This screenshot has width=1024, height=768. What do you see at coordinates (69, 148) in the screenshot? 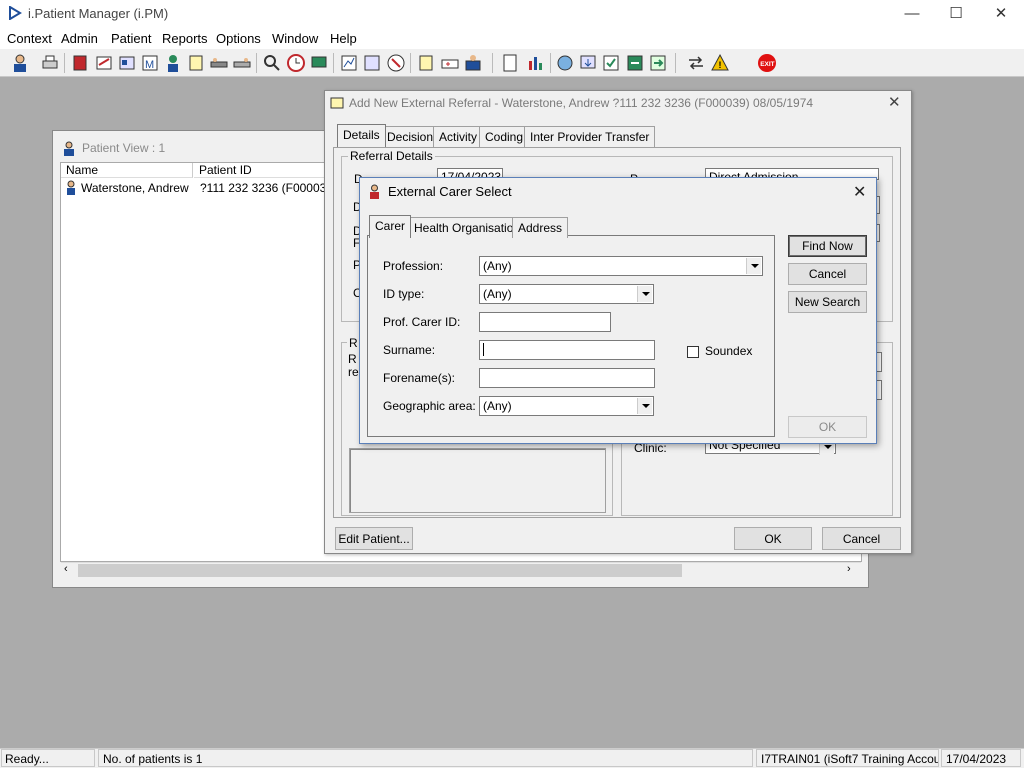
I see `patient-view-icon` at bounding box center [69, 148].